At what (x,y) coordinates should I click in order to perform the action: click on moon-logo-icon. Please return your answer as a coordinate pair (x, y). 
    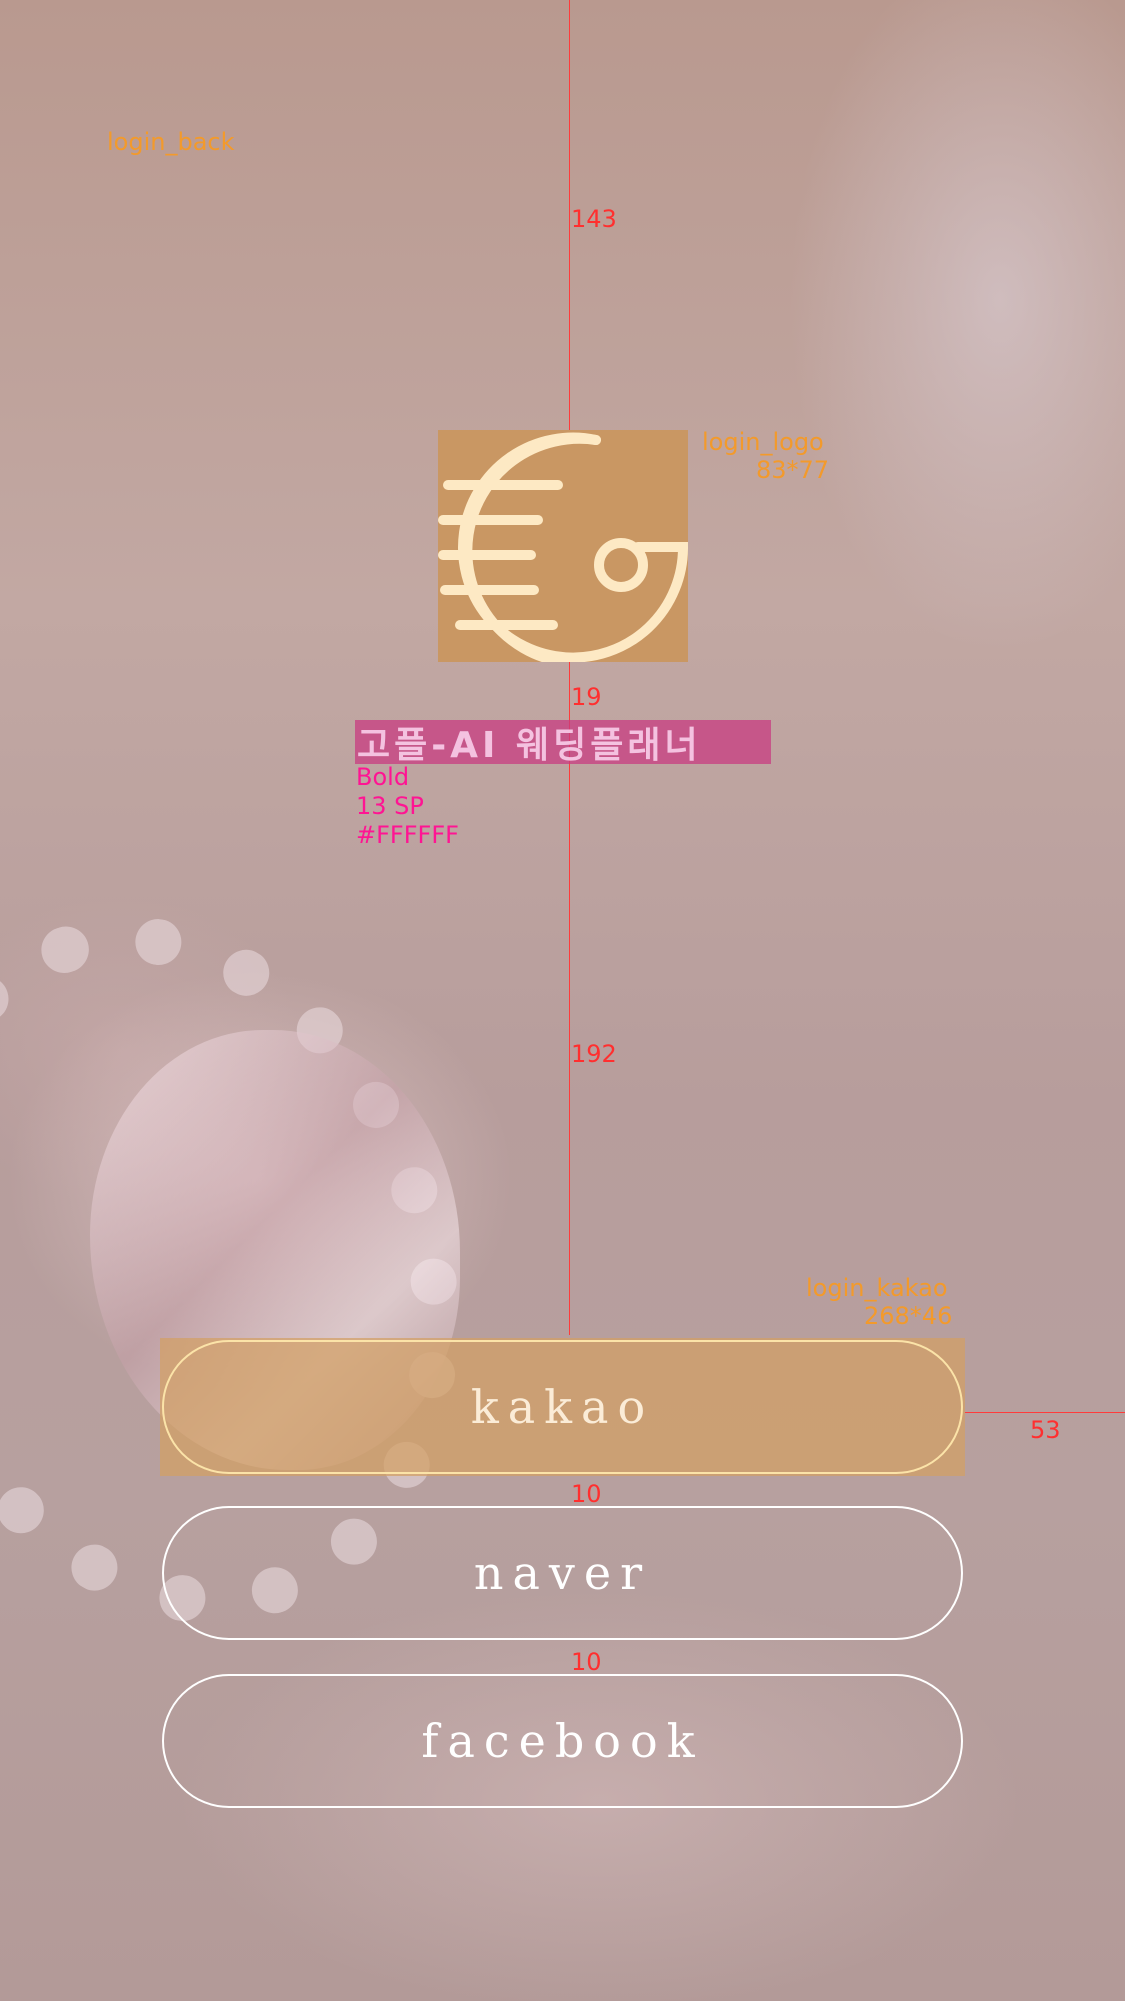
    Looking at the image, I should click on (563, 547).